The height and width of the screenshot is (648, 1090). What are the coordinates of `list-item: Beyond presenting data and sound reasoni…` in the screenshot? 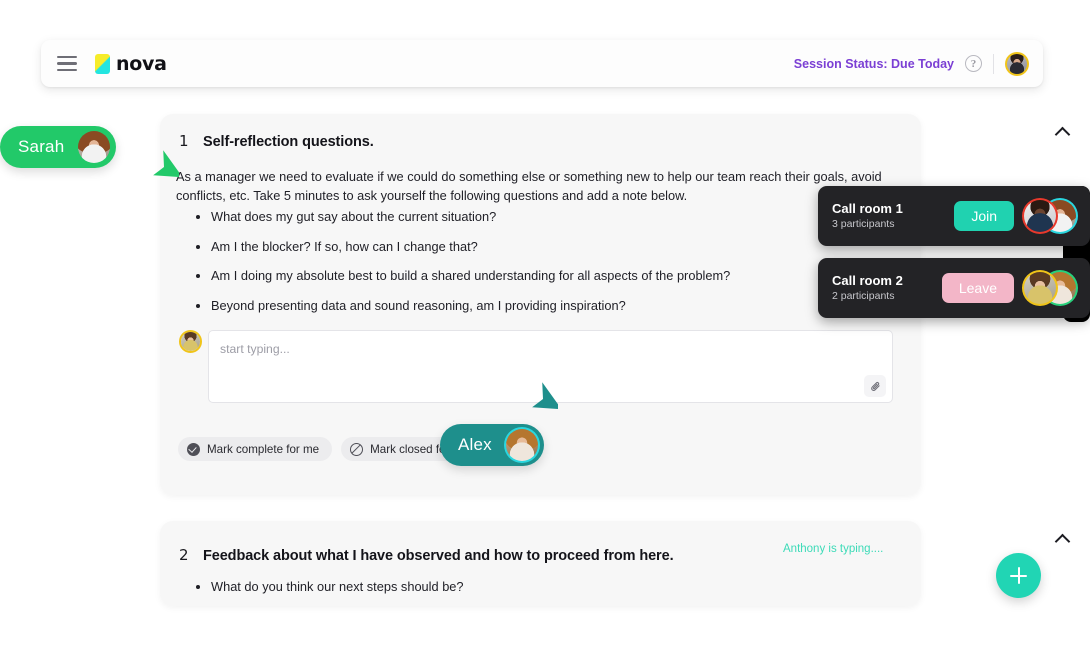 It's located at (546, 306).